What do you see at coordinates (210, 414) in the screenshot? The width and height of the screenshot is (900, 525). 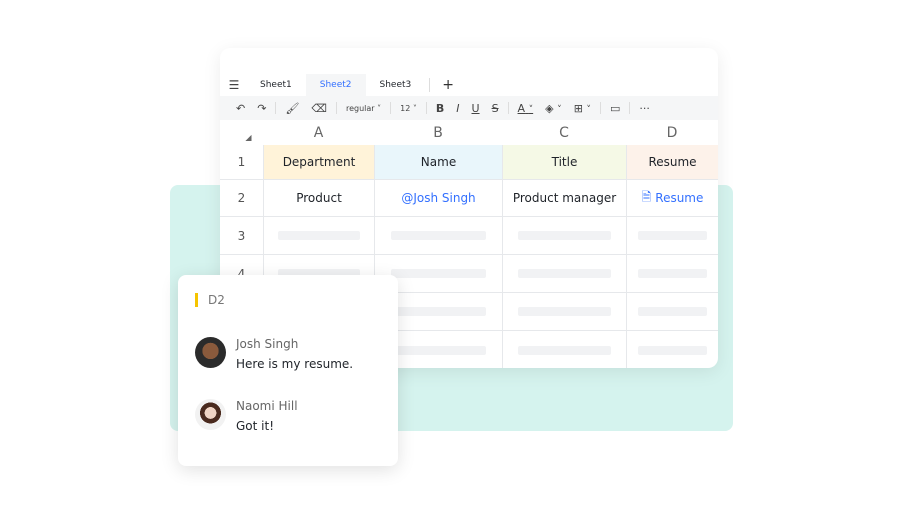 I see `avatar-naomi-hill` at bounding box center [210, 414].